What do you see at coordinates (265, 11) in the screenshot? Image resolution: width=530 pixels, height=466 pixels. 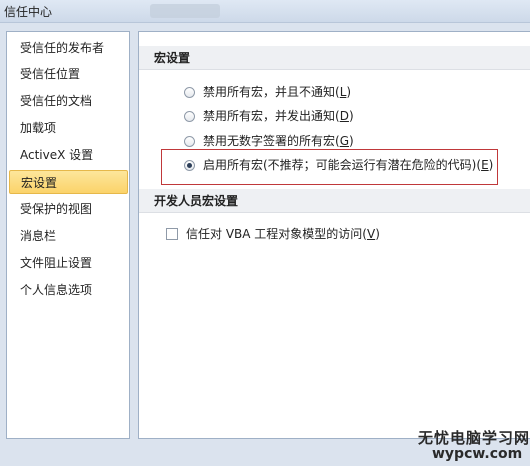 I see `title-bar: 信任中心` at bounding box center [265, 11].